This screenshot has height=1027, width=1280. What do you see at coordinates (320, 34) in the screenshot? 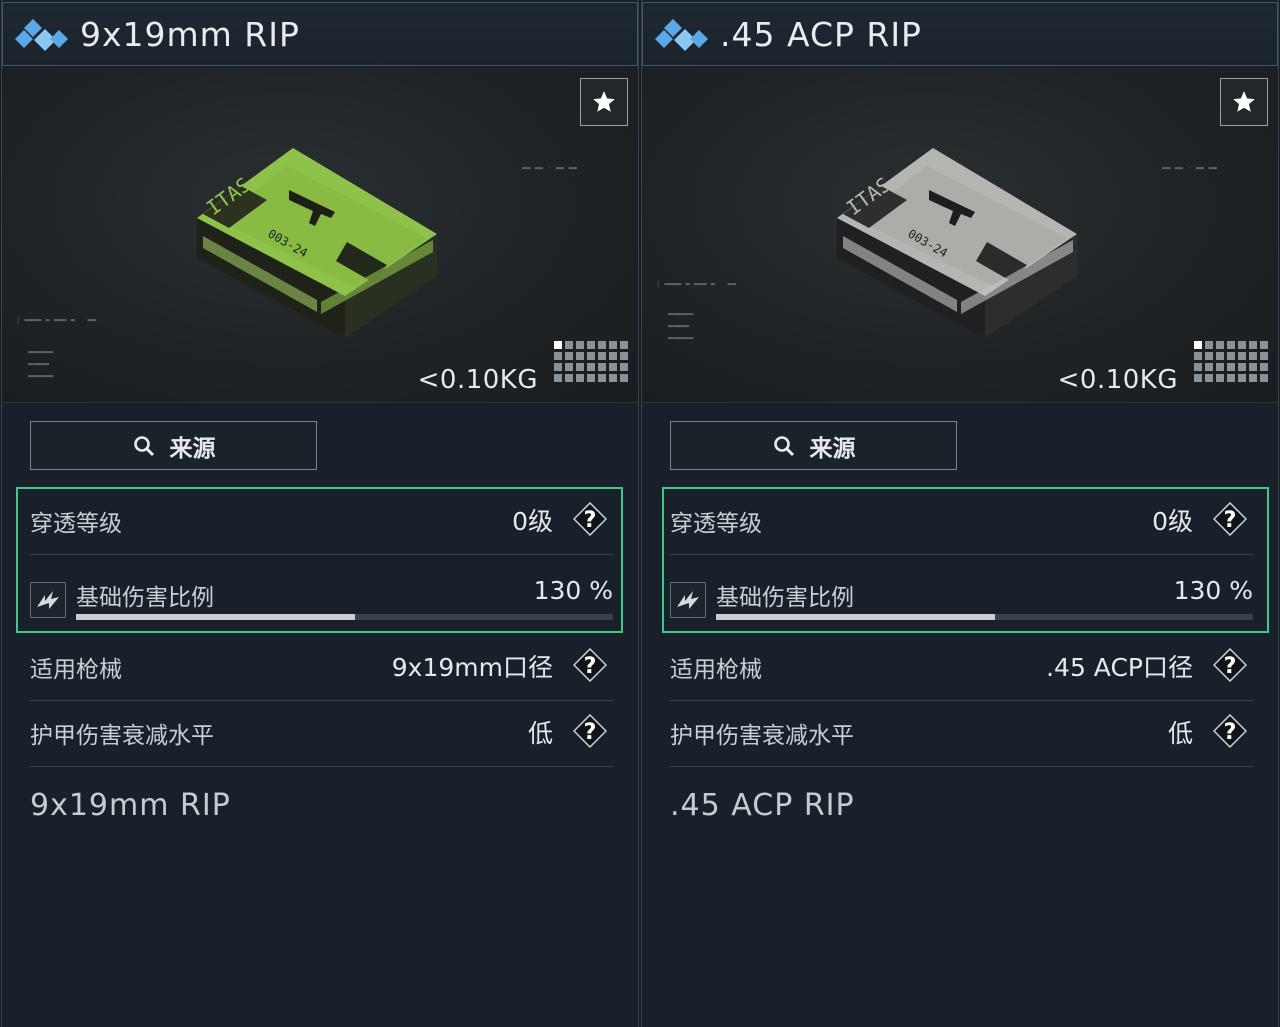
I see `item-header: 9x19mm RIP` at bounding box center [320, 34].